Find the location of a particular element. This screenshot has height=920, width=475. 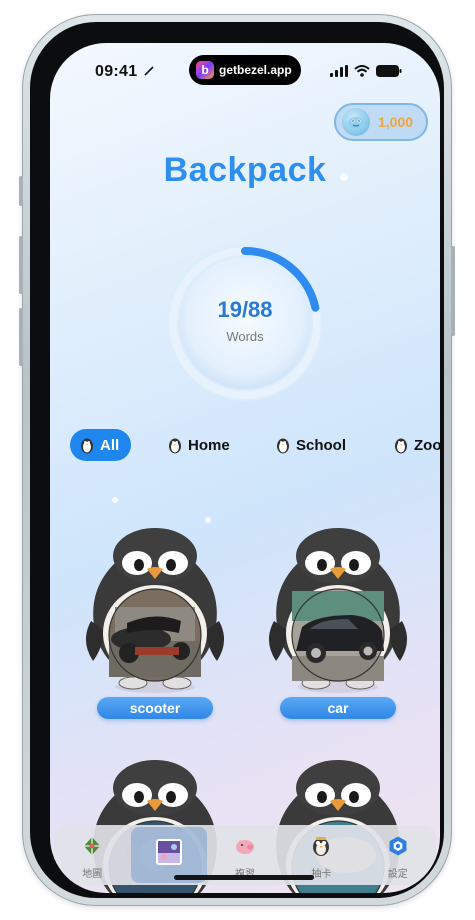

island-text: getbezel.app is located at coordinates (255, 70).